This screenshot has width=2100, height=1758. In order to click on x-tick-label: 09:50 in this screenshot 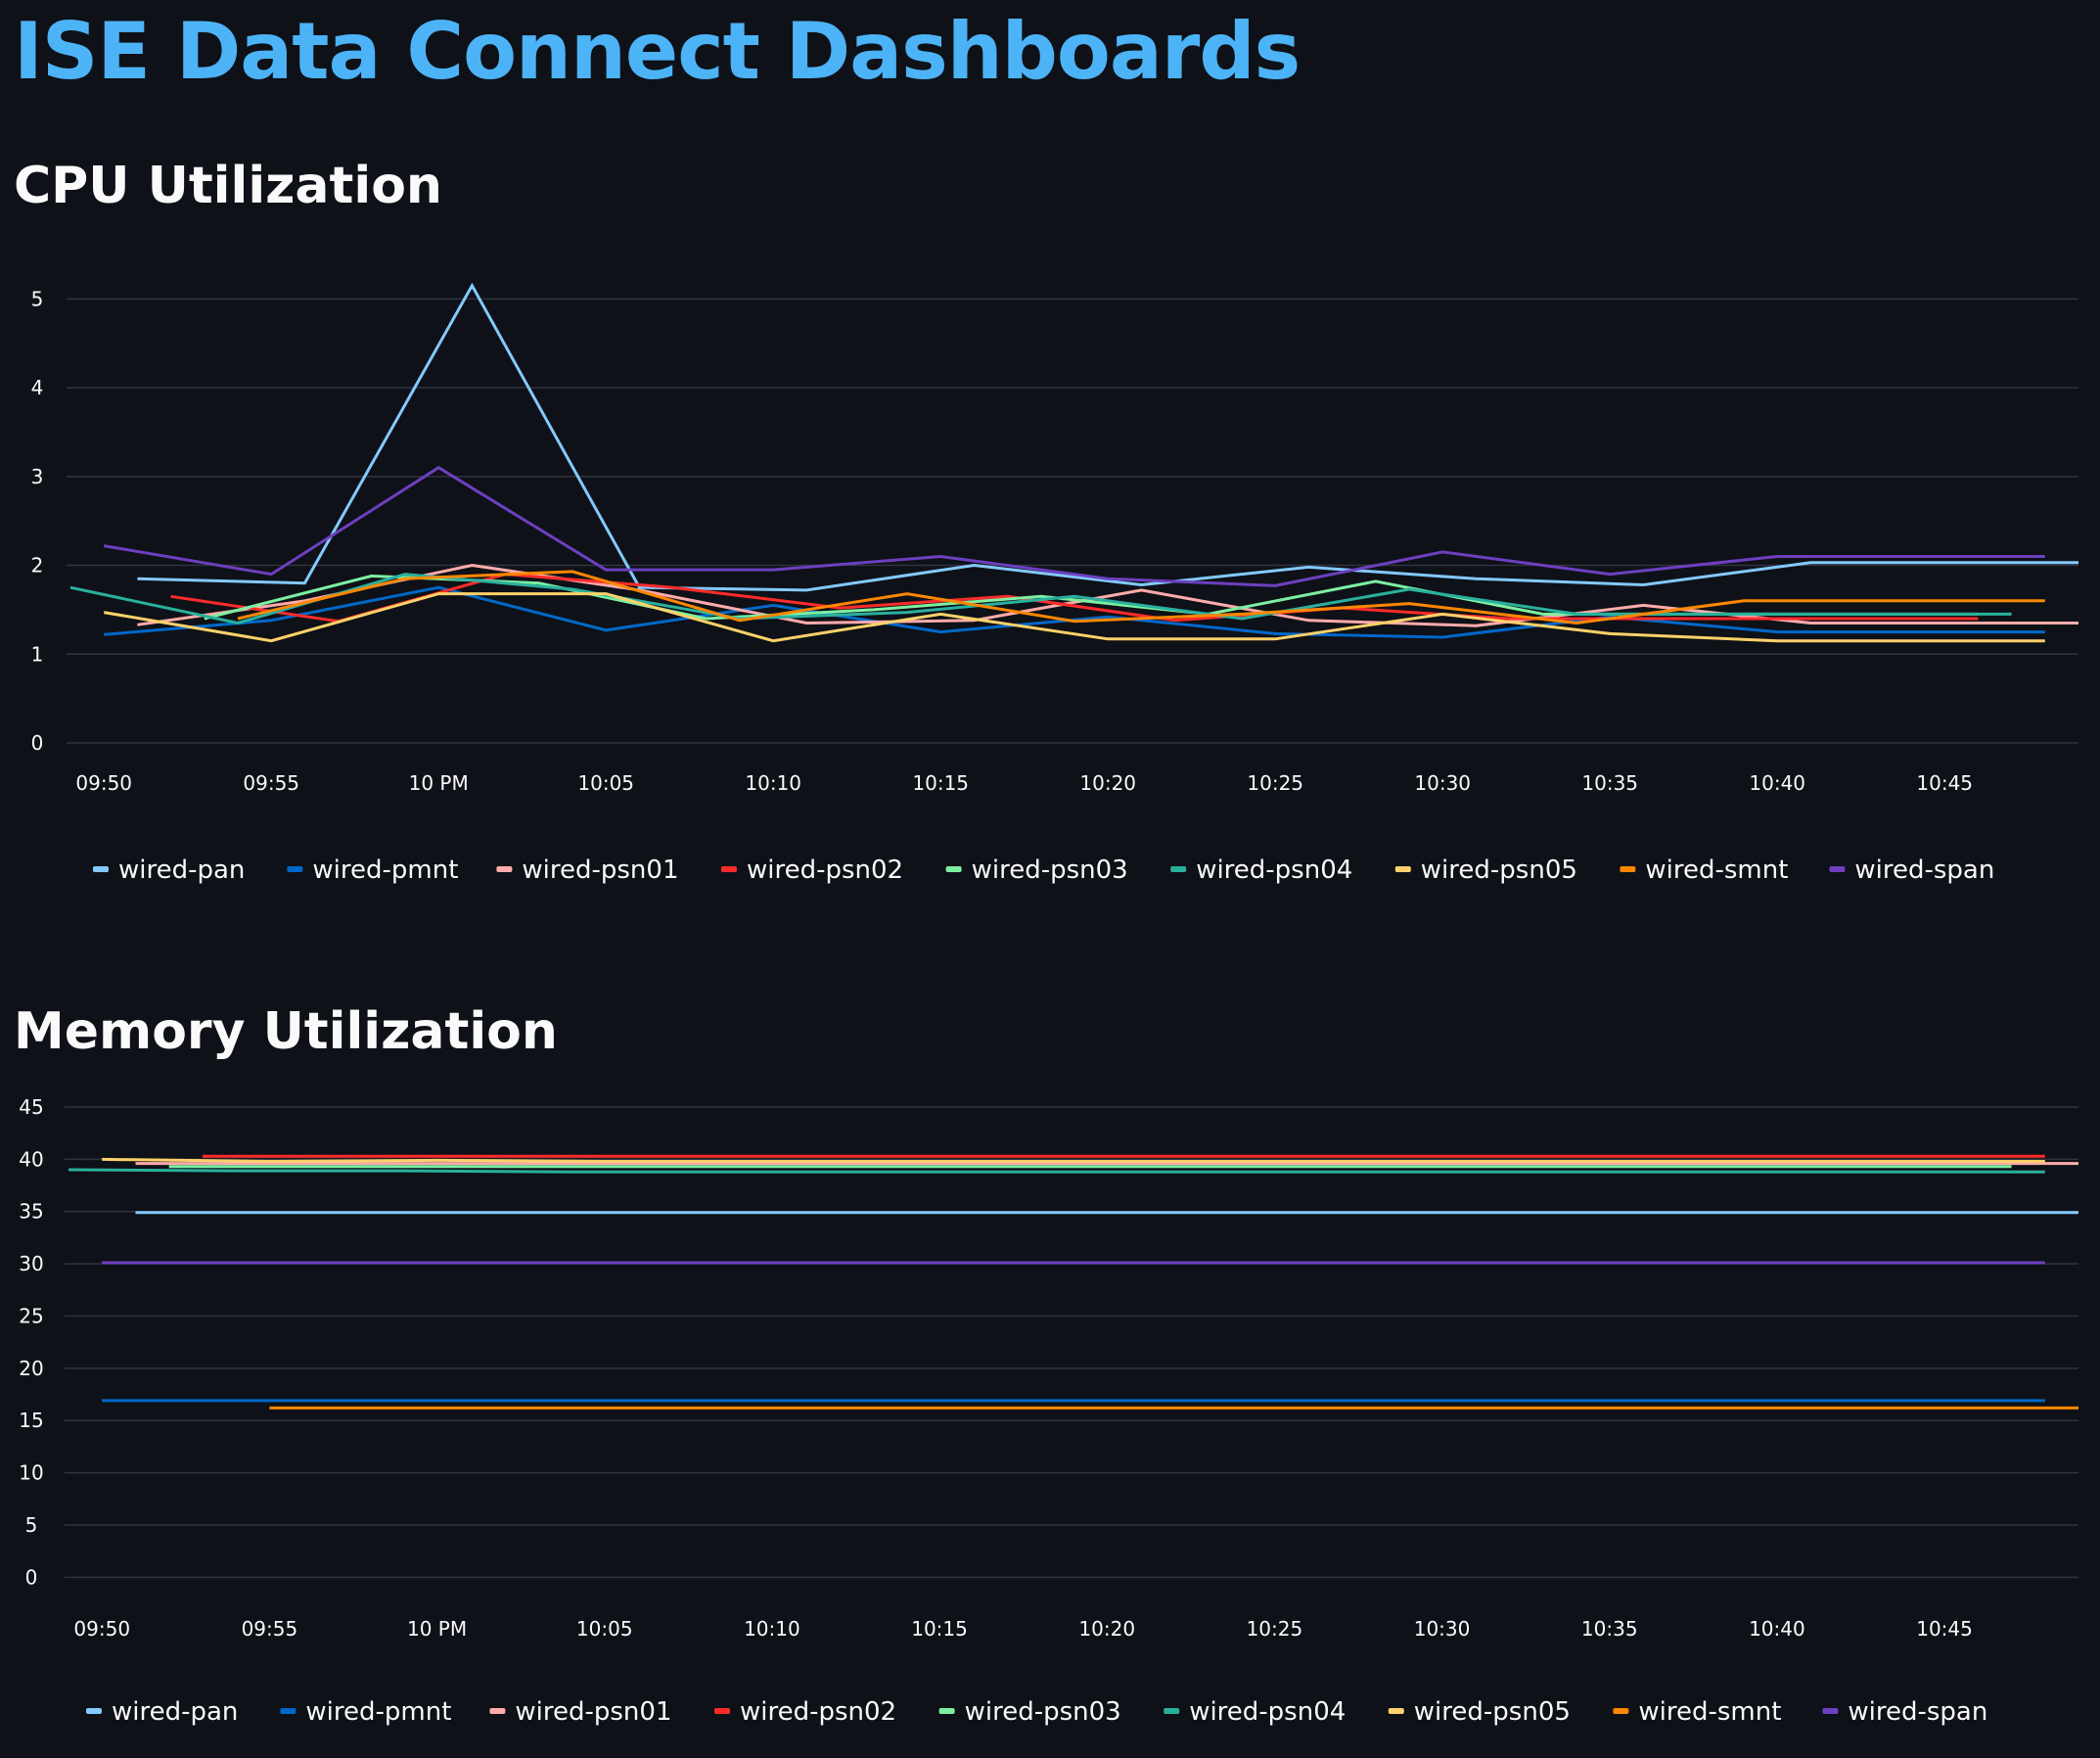, I will do `click(103, 783)`.